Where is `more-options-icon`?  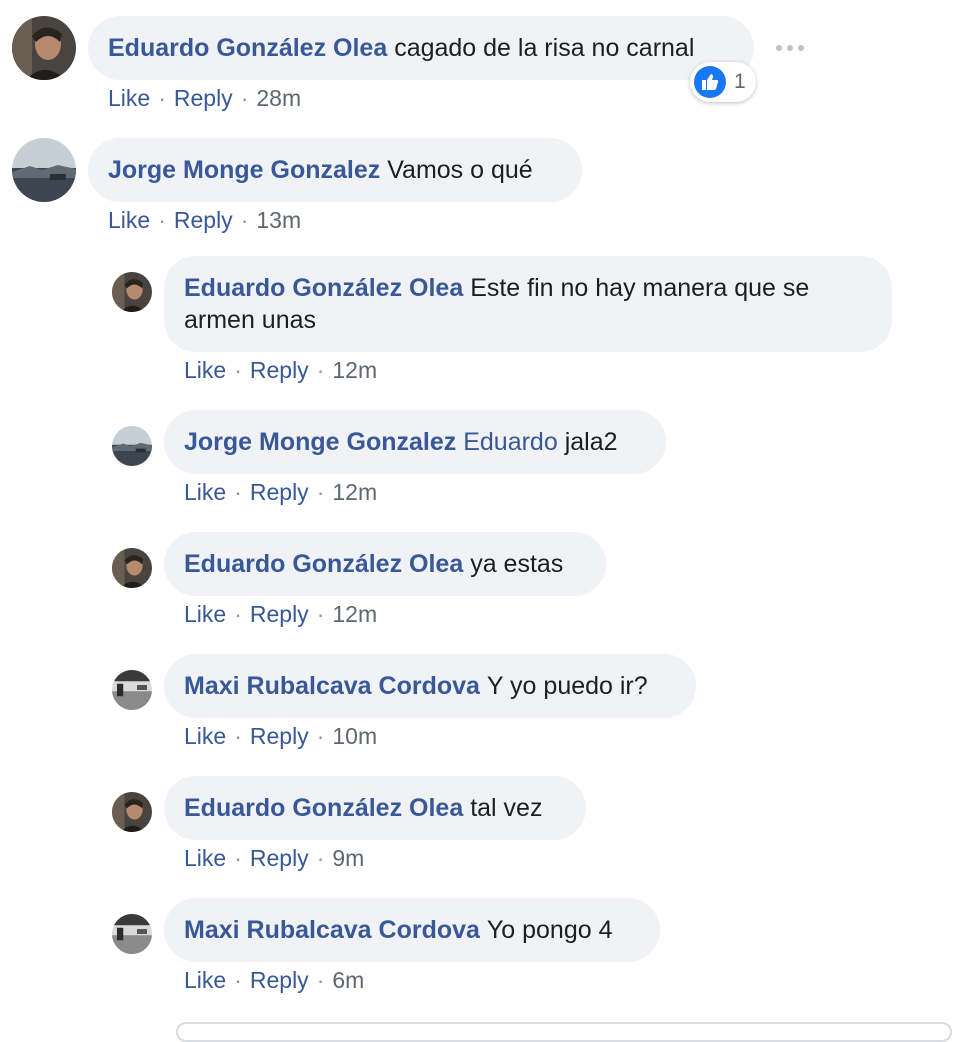 more-options-icon is located at coordinates (790, 48).